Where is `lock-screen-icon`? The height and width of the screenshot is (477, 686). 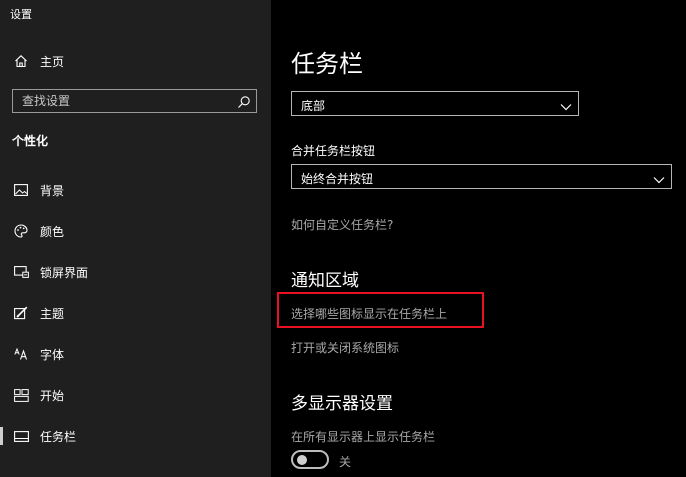 lock-screen-icon is located at coordinates (21, 272).